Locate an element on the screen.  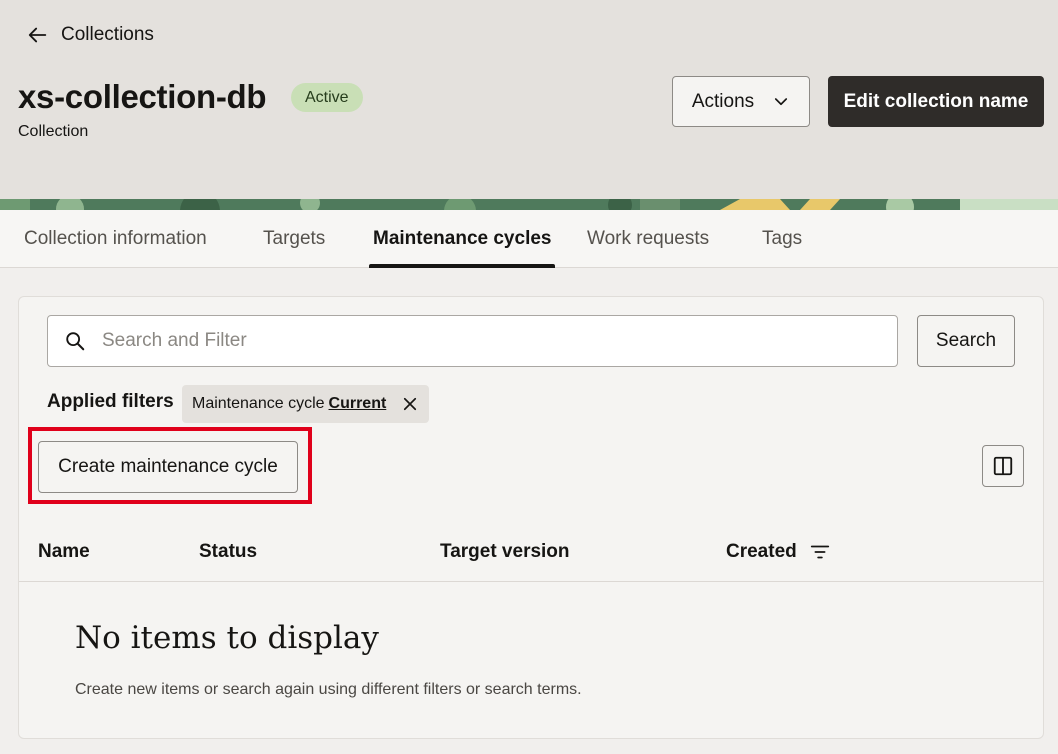
column-header-target-version: Target version is located at coordinates (505, 552).